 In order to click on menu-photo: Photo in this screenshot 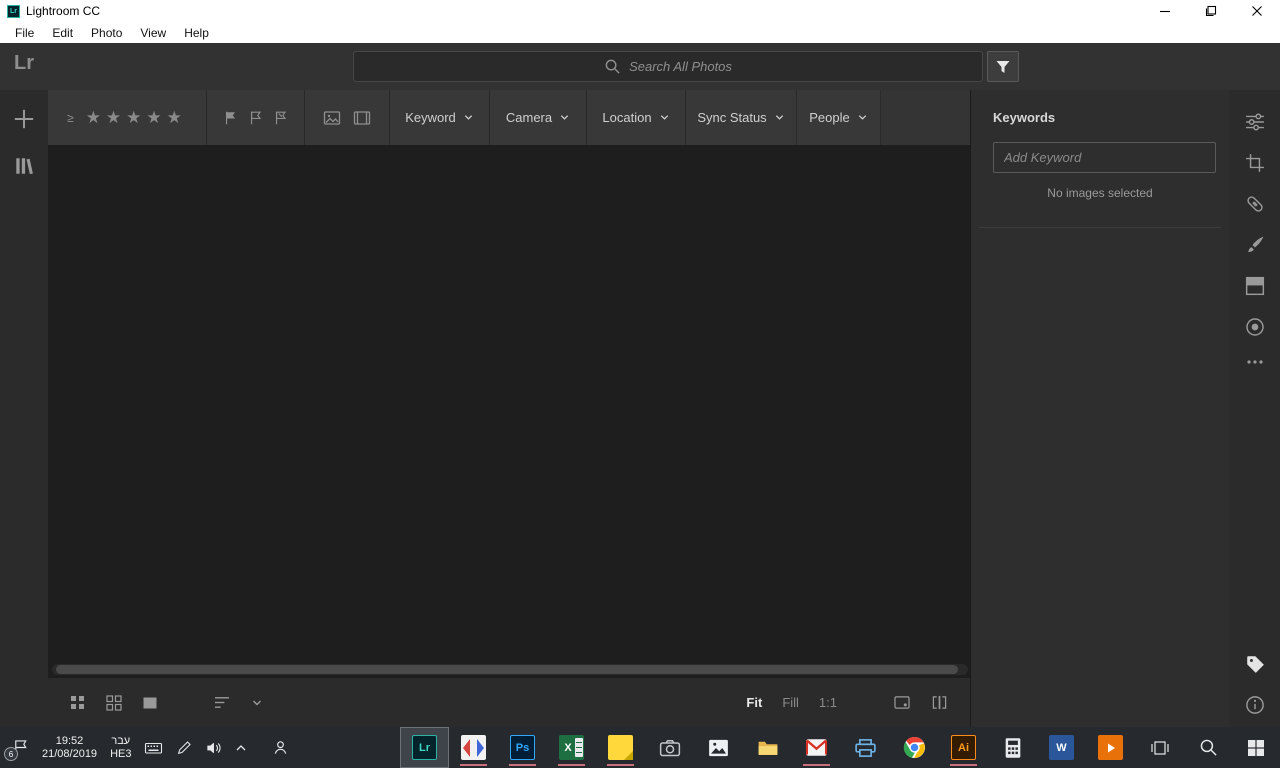, I will do `click(106, 32)`.